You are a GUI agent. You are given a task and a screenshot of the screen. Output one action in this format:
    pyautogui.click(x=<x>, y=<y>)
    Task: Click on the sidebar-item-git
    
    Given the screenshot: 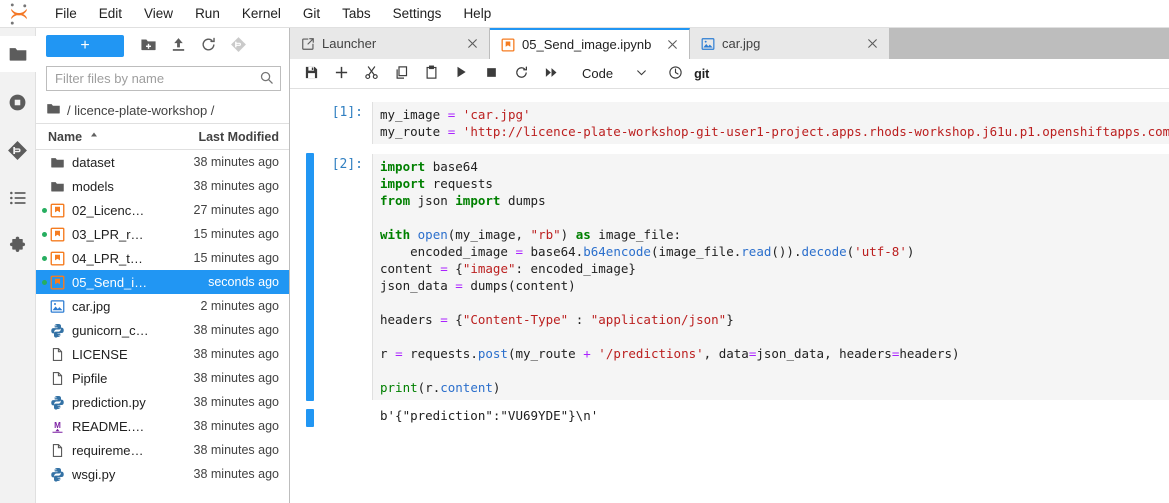 What is the action you would take?
    pyautogui.click(x=18, y=150)
    